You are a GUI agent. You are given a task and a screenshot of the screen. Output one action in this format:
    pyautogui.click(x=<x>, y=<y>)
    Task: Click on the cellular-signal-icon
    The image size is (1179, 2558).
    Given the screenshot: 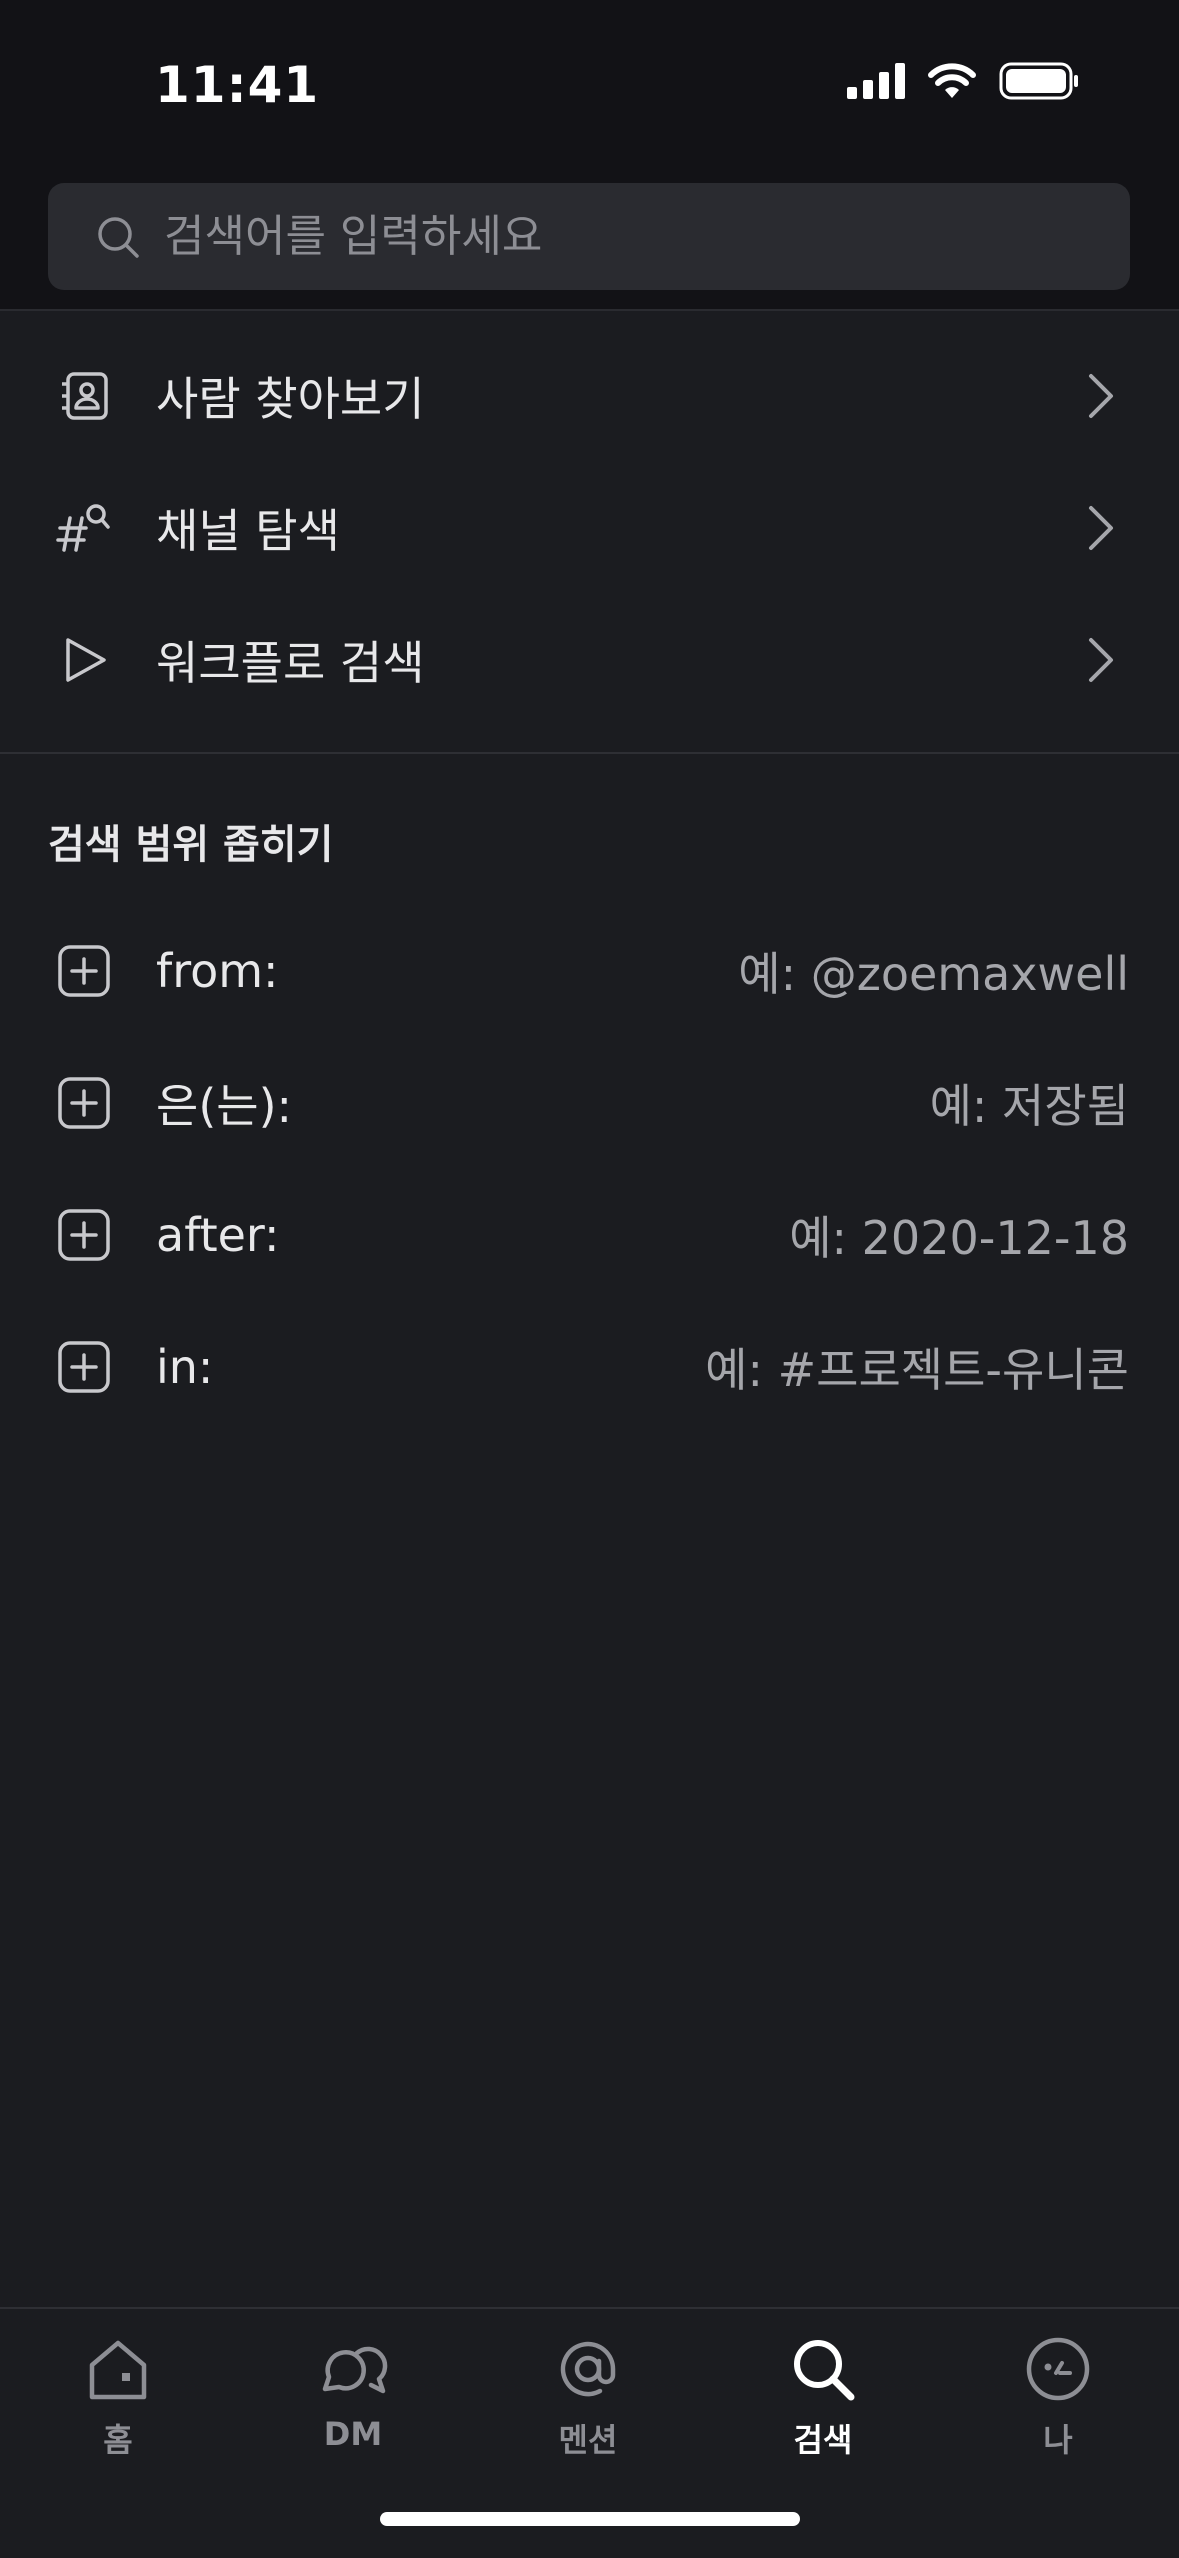 What is the action you would take?
    pyautogui.click(x=876, y=83)
    